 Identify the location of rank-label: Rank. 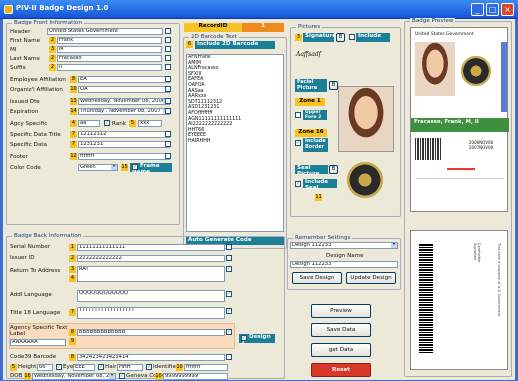
(119, 124).